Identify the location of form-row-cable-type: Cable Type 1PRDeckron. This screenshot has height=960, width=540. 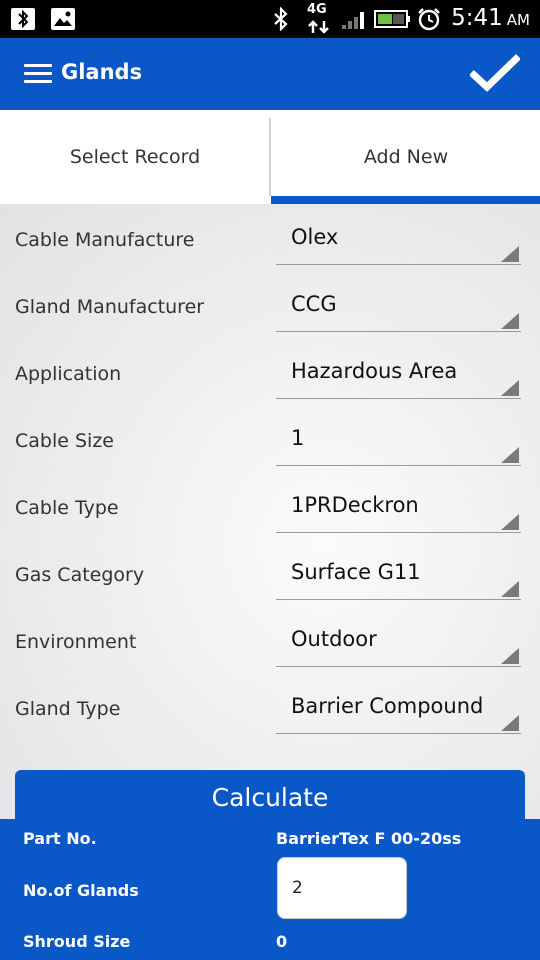
(270, 506).